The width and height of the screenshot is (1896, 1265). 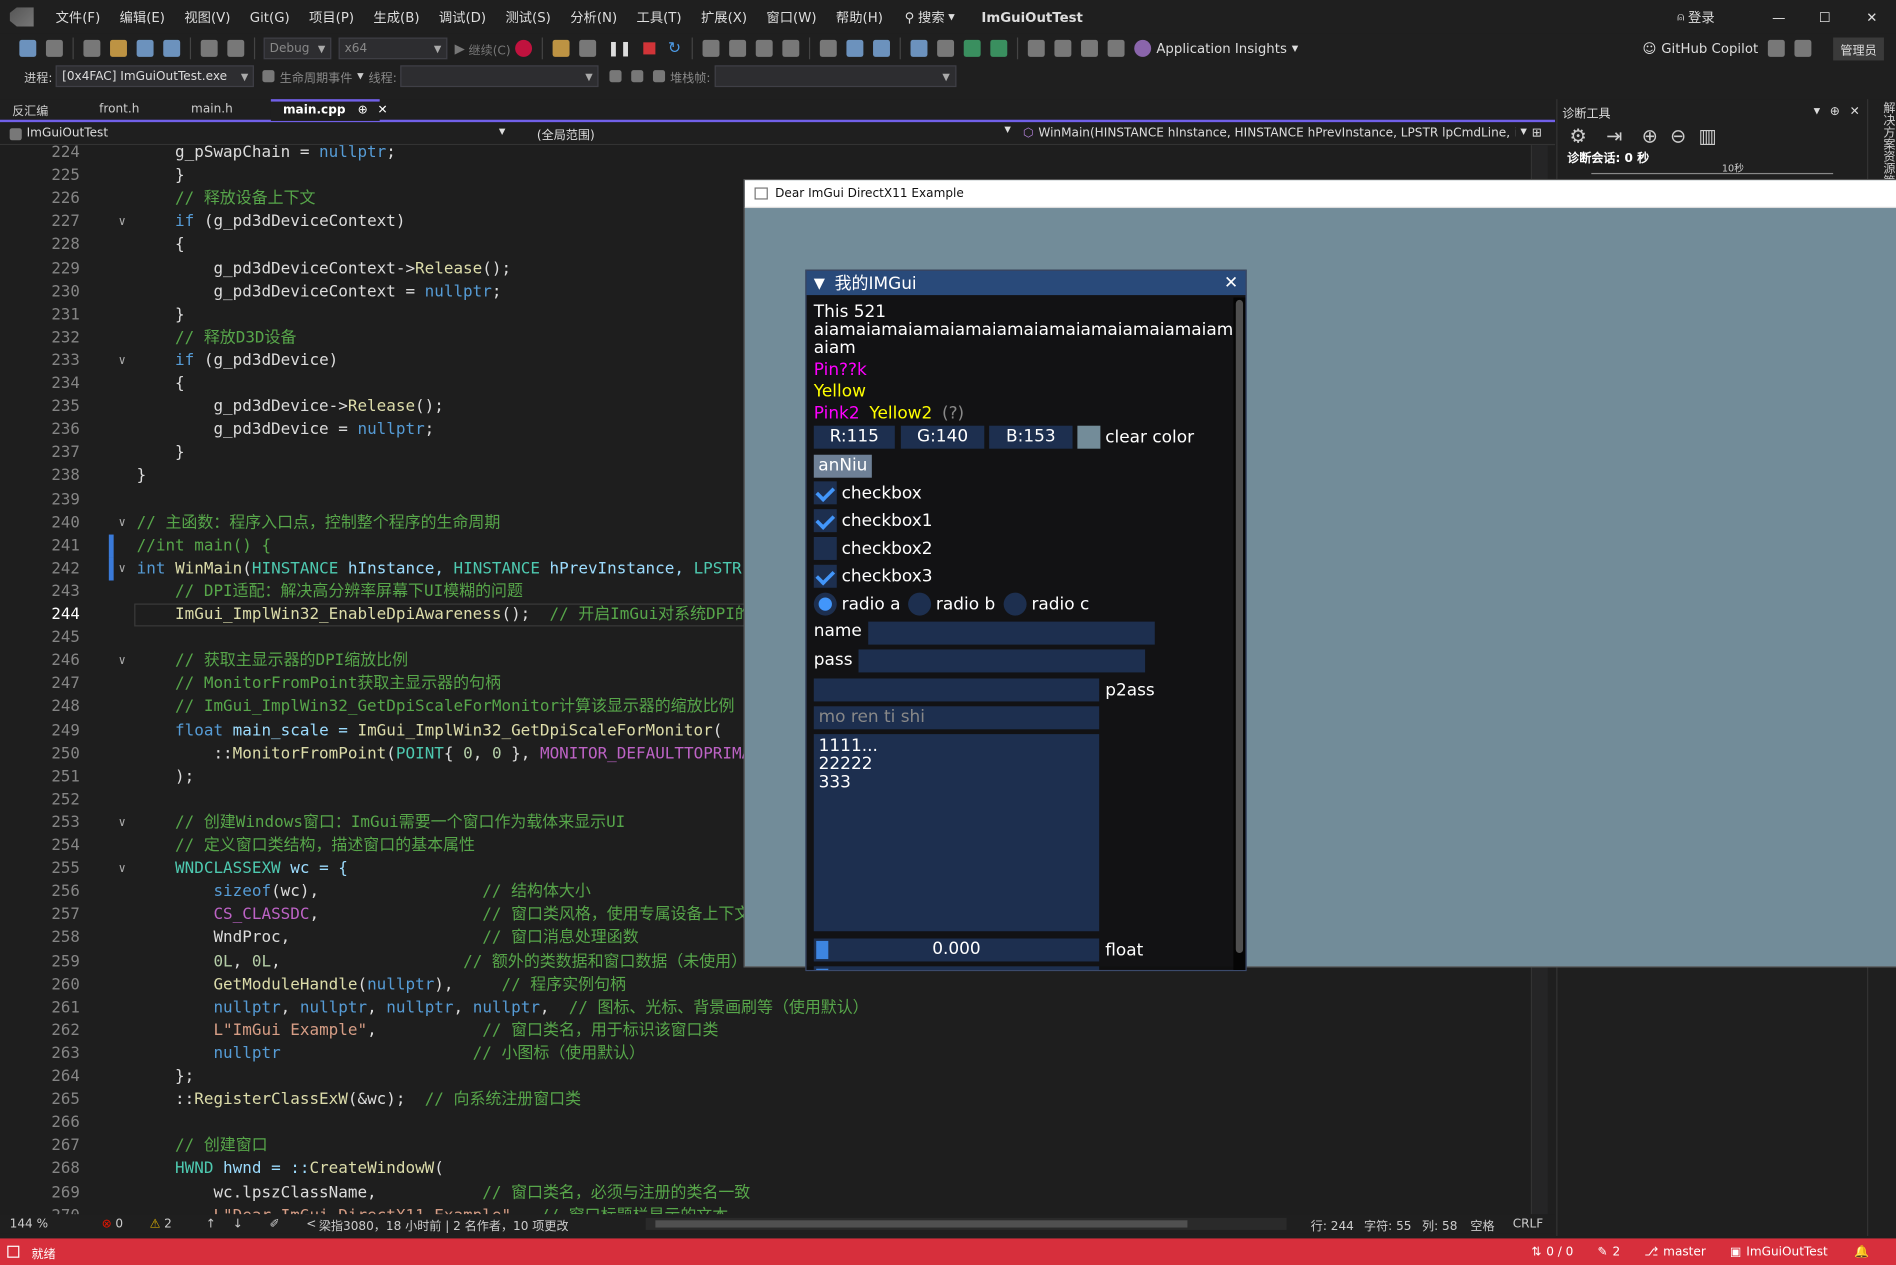 I want to click on maximize-button: ☐, so click(x=1825, y=17).